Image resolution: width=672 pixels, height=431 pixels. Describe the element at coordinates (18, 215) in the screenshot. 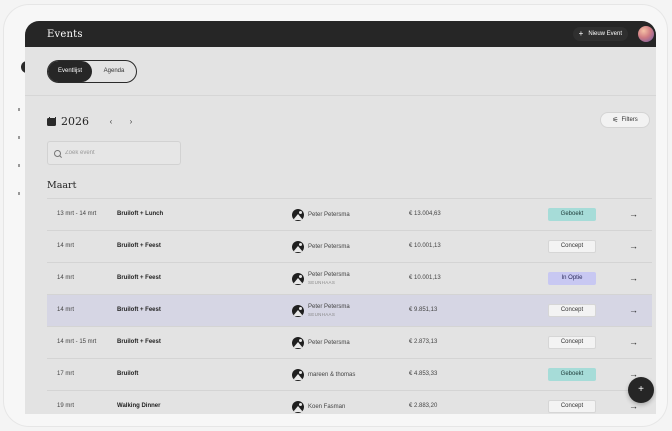

I see `left-gutter: ›` at that location.